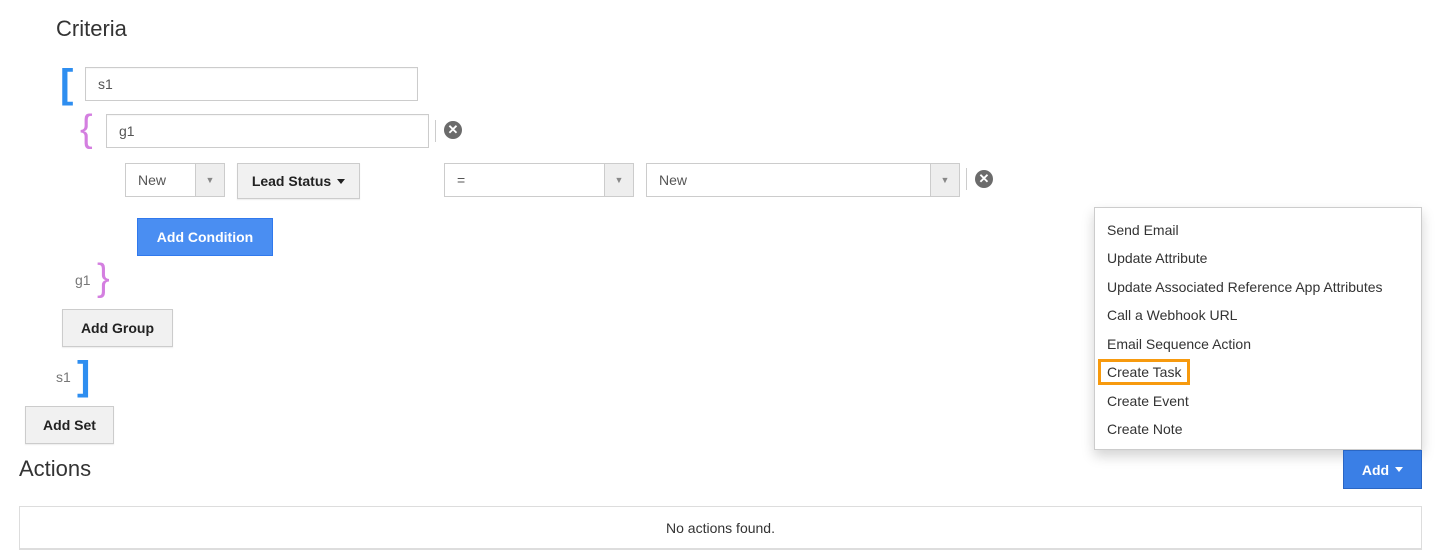 The width and height of the screenshot is (1450, 560). I want to click on actions-title: Actions, so click(55, 468).